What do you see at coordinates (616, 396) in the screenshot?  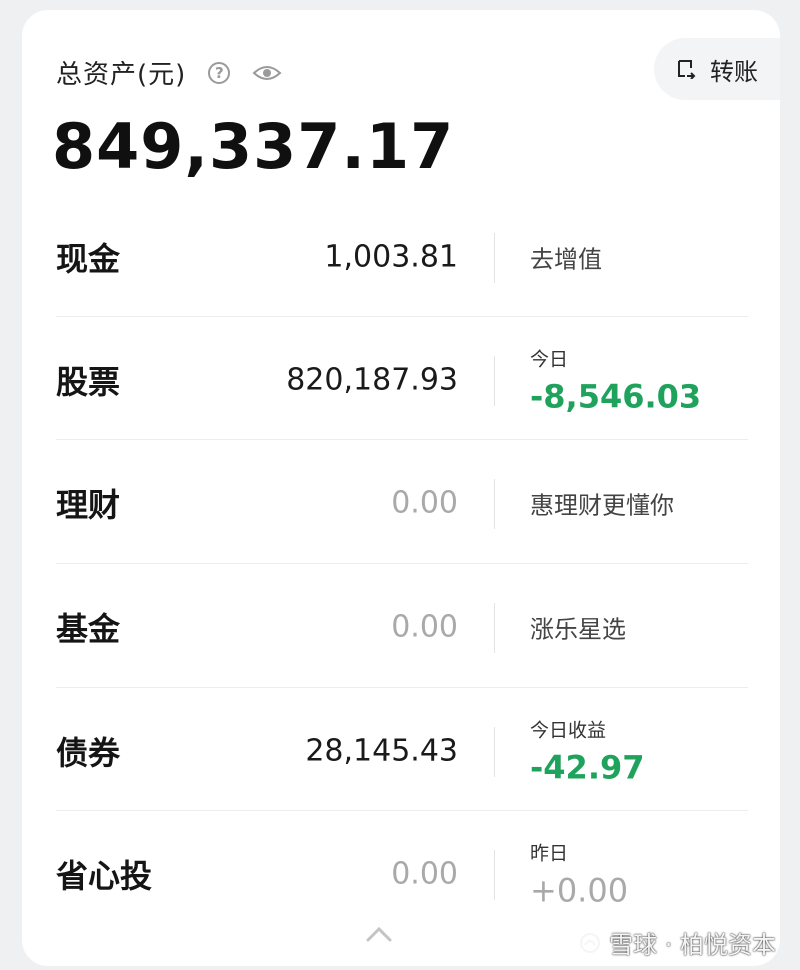 I see `change-value: -8,546.03` at bounding box center [616, 396].